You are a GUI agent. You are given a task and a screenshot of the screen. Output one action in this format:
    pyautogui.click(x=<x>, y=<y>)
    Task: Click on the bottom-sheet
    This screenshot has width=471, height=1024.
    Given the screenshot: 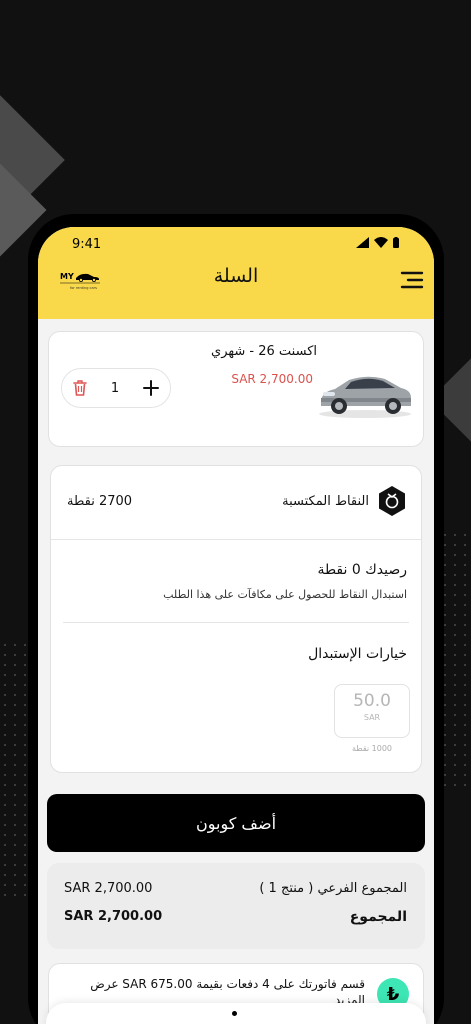 What is the action you would take?
    pyautogui.click(x=236, y=1013)
    